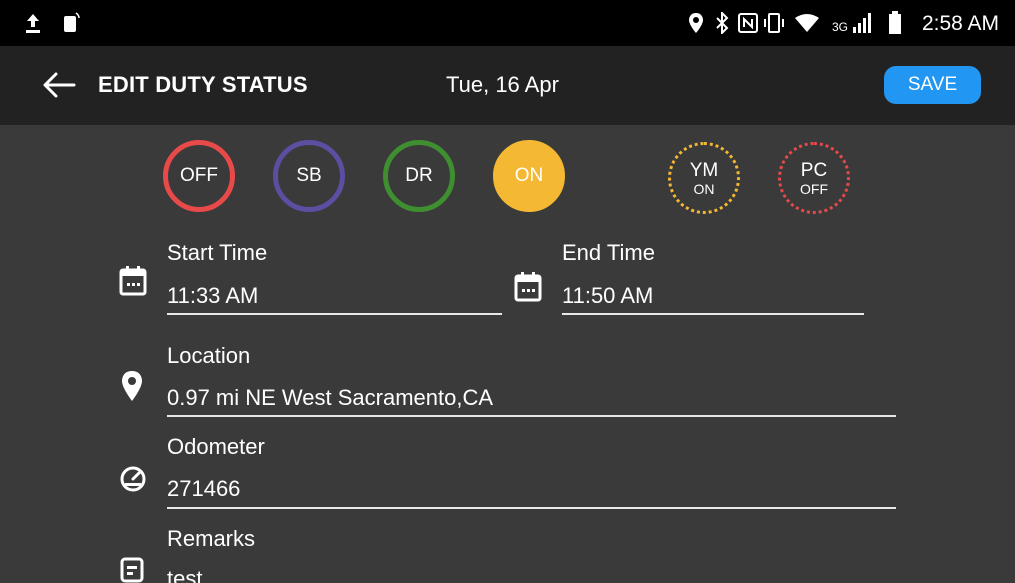 The height and width of the screenshot is (583, 1015). Describe the element at coordinates (608, 252) in the screenshot. I see `end-time-label: End Time` at that location.